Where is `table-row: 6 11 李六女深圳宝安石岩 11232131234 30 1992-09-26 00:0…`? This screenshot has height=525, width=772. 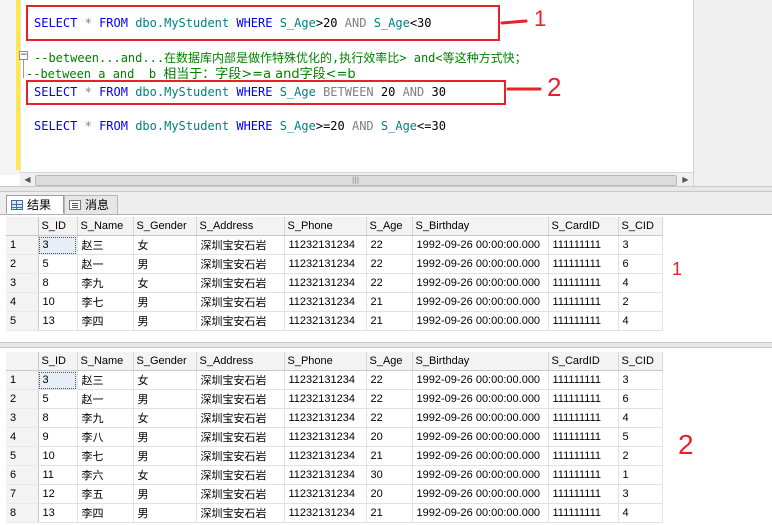
table-row: 6 11 李六女深圳宝安石岩 11232131234 30 1992-09-26 00:0… is located at coordinates (334, 475).